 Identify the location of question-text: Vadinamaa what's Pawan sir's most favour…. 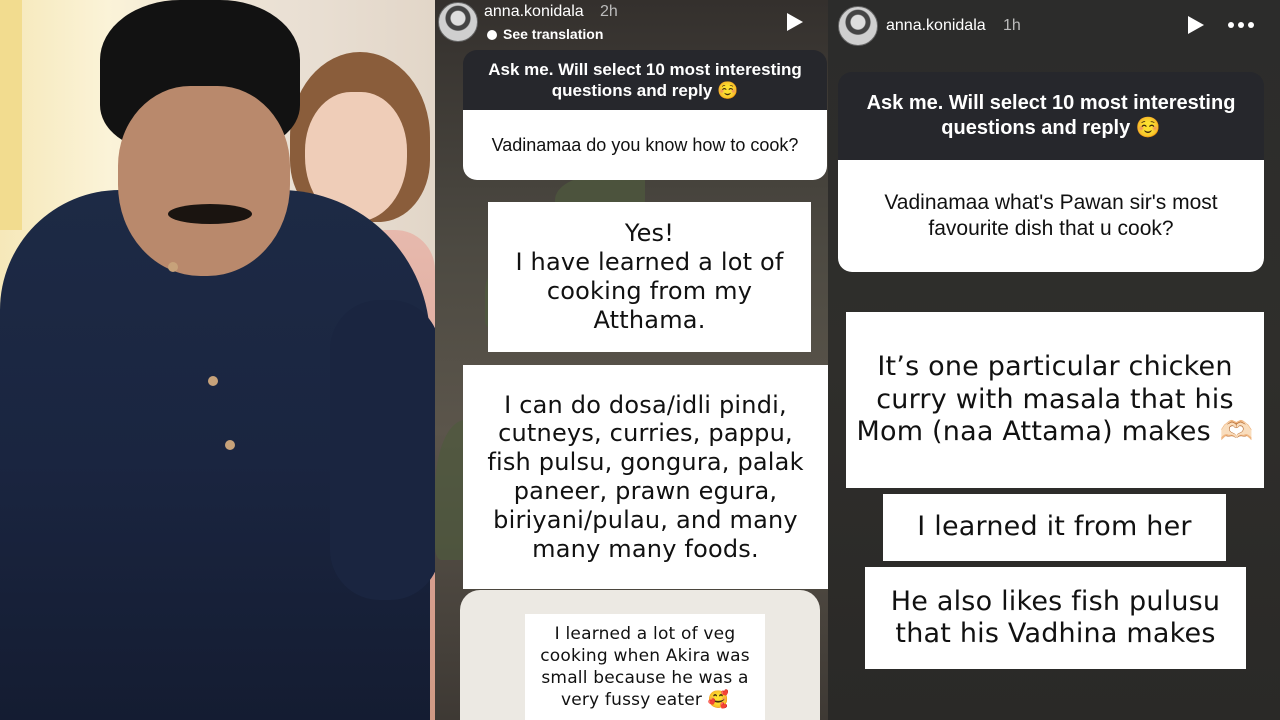
(1051, 216).